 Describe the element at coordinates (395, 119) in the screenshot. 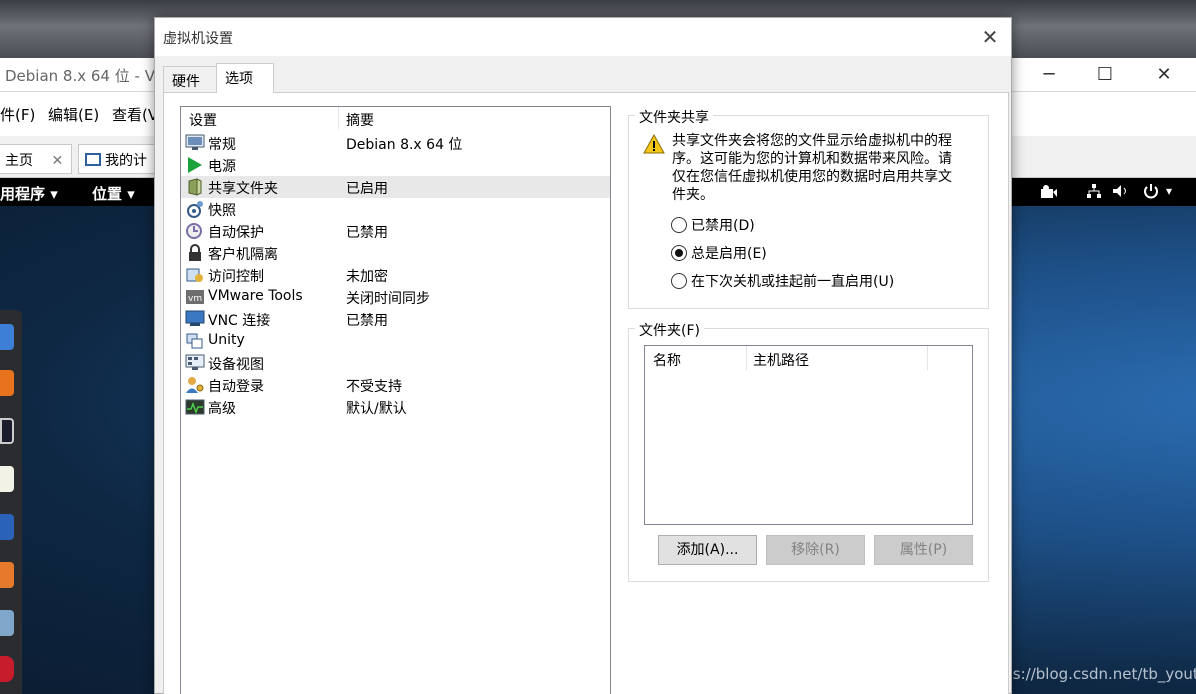

I see `list-header: 设置 摘要` at that location.